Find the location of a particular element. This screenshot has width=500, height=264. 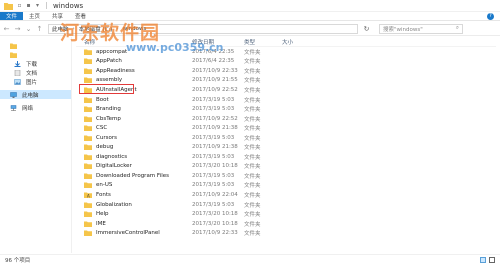

address-bar: 此电脑 › 本地磁盘 (C:) › windows is located at coordinates (203, 28).